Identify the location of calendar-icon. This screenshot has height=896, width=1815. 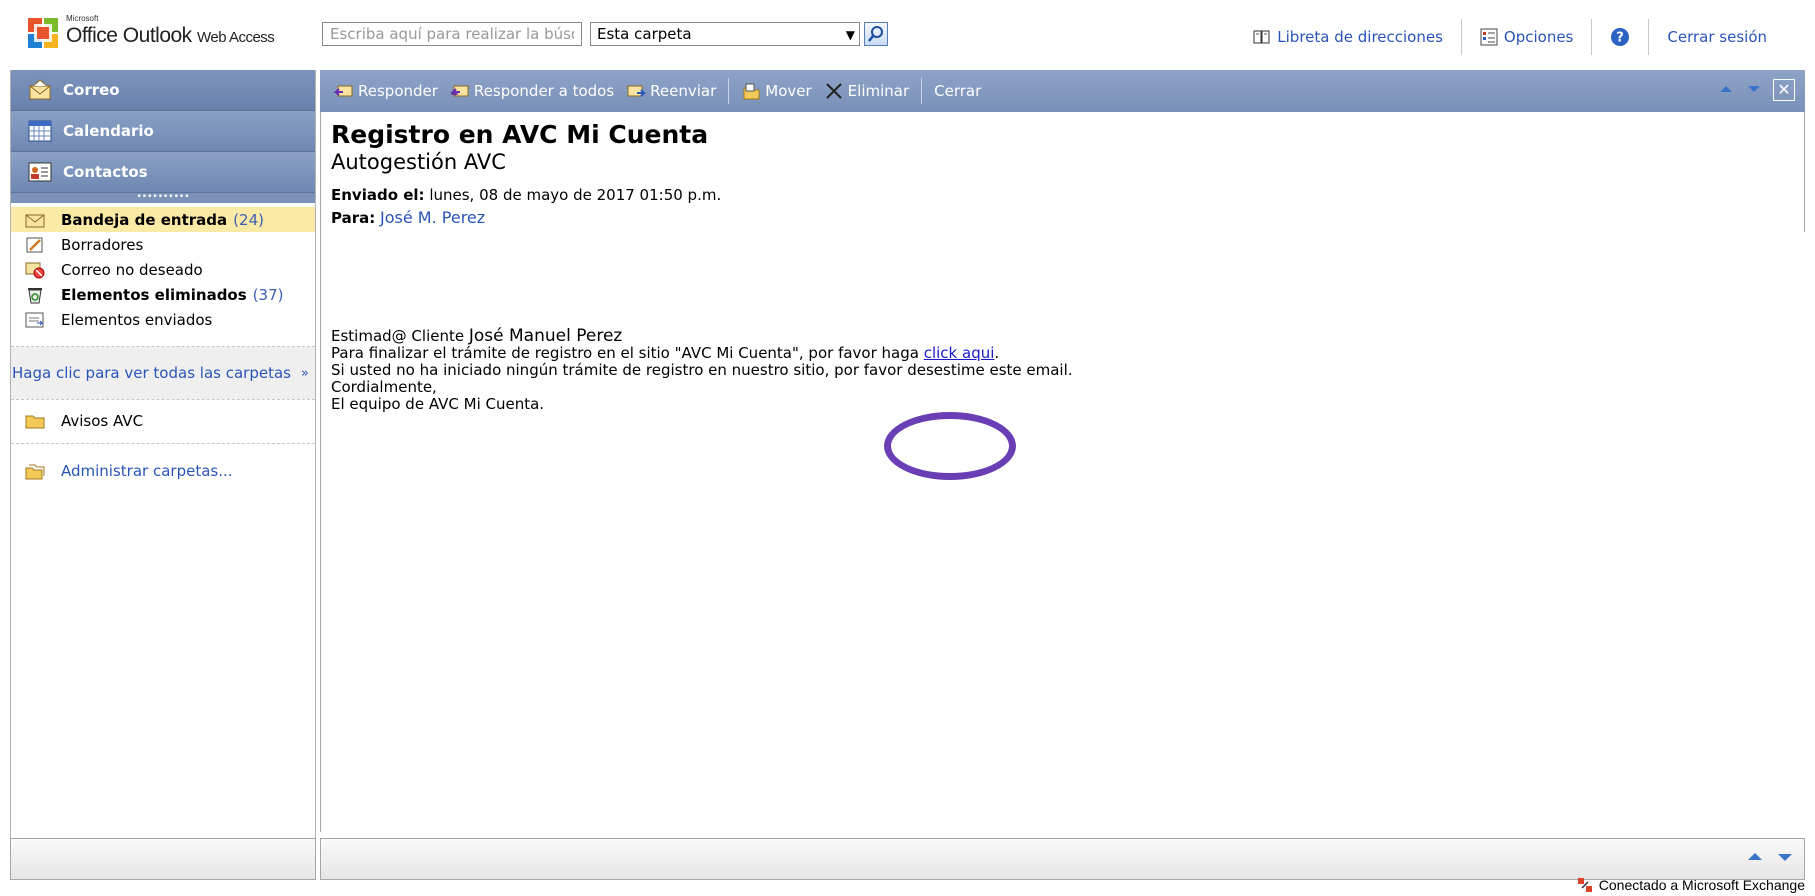
(40, 131).